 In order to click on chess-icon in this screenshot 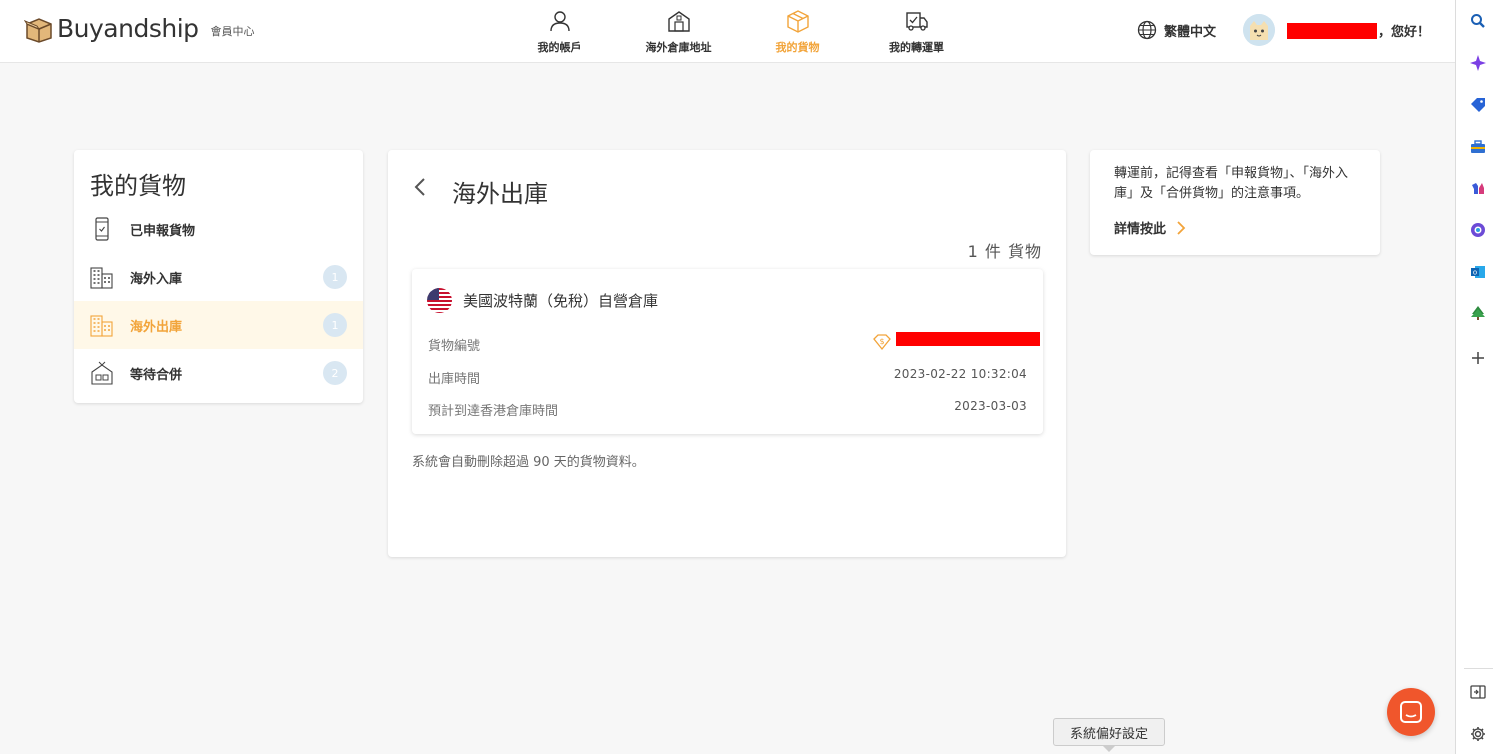, I will do `click(1478, 188)`.